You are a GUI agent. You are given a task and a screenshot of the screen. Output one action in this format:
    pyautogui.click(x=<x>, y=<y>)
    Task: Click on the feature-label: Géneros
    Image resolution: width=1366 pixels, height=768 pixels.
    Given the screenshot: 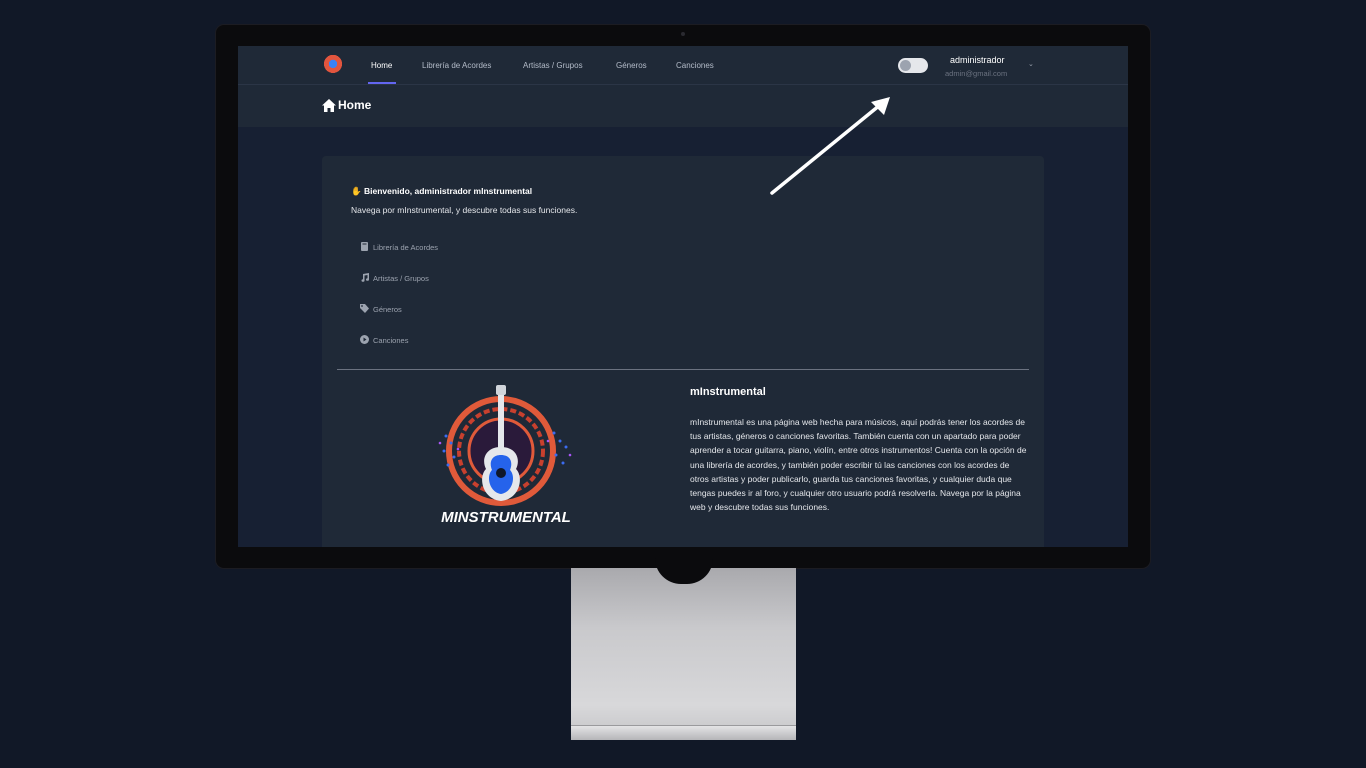 What is the action you would take?
    pyautogui.click(x=387, y=309)
    